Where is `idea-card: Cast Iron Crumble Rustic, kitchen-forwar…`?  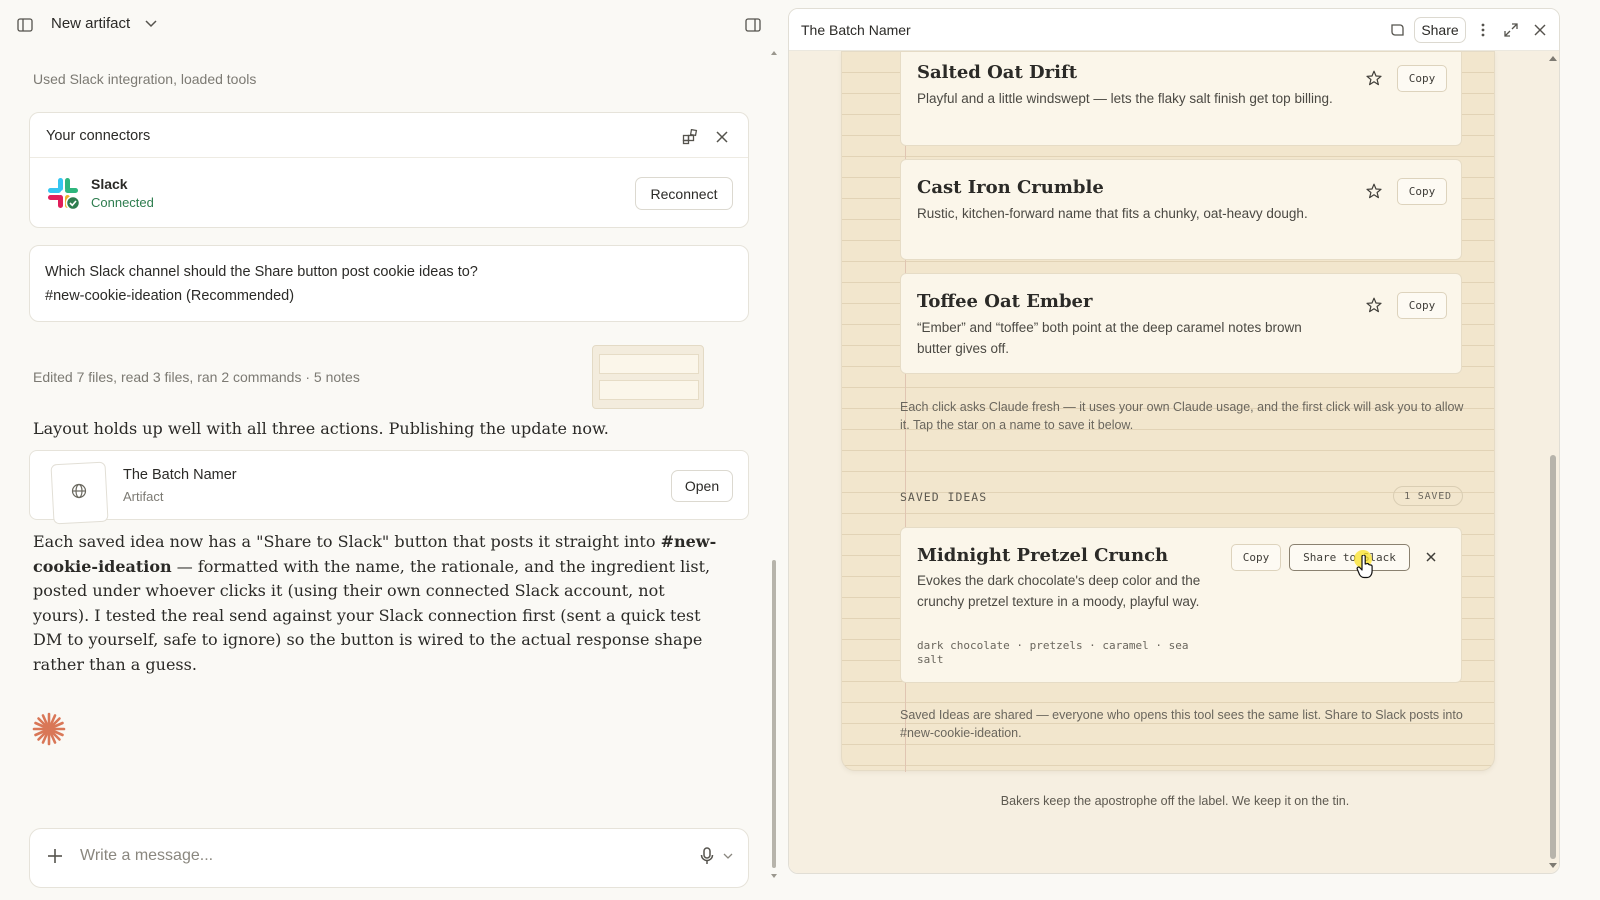 idea-card: Cast Iron Crumble Rustic, kitchen-forwar… is located at coordinates (1181, 209).